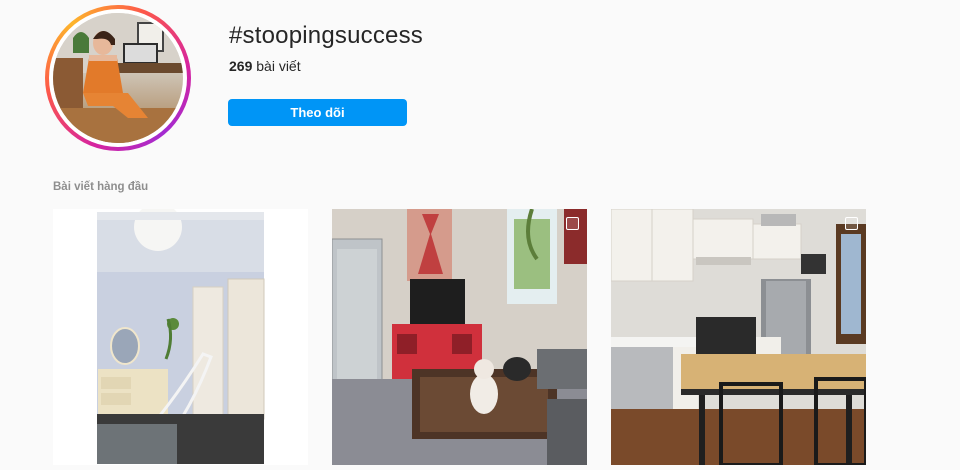 The width and height of the screenshot is (960, 470). What do you see at coordinates (101, 187) in the screenshot?
I see `top-posts-label: Bài viết hàng đầu` at bounding box center [101, 187].